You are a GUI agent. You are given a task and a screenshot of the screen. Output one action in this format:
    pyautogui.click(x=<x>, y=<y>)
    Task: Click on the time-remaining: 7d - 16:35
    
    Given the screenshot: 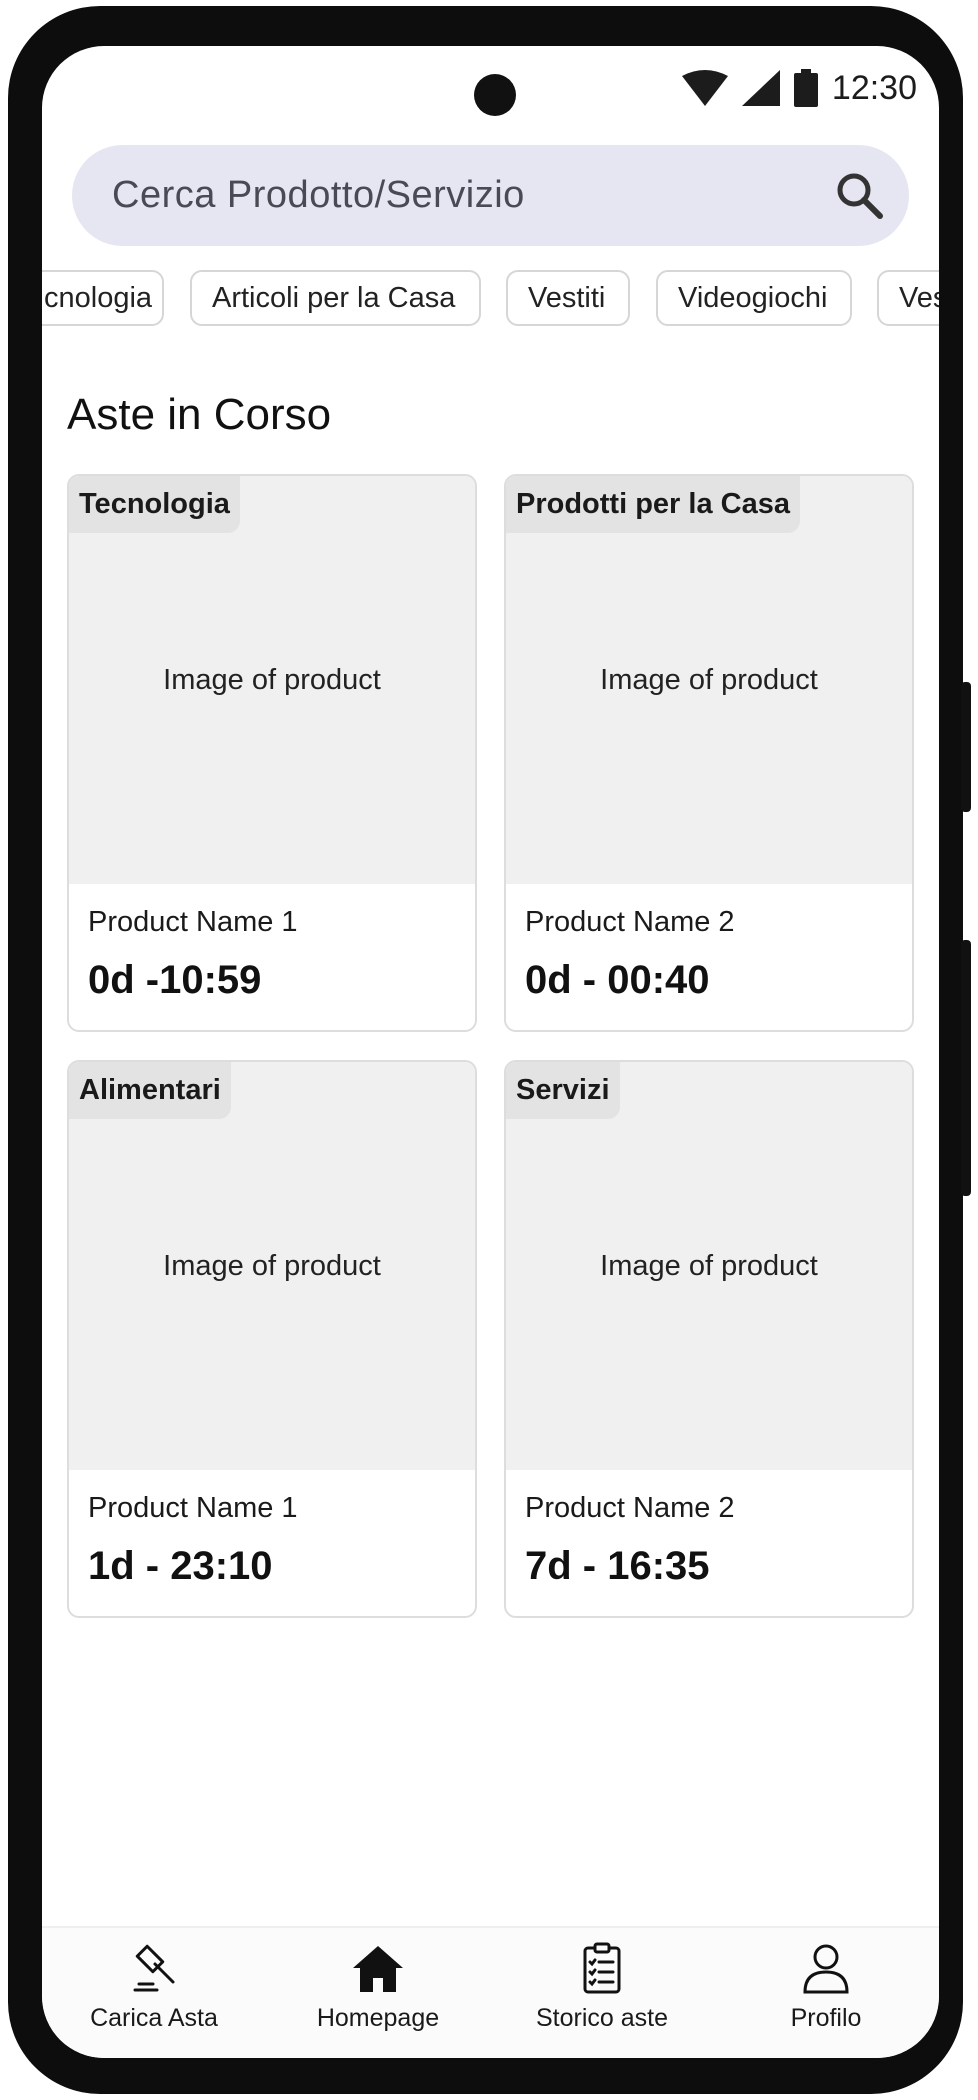 What is the action you would take?
    pyautogui.click(x=617, y=1566)
    